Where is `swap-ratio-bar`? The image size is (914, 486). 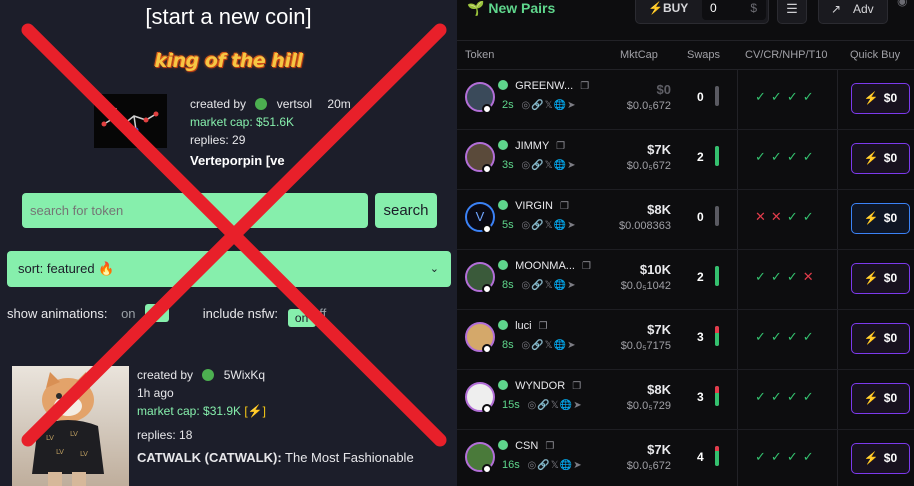
swap-ratio-bar is located at coordinates (717, 336).